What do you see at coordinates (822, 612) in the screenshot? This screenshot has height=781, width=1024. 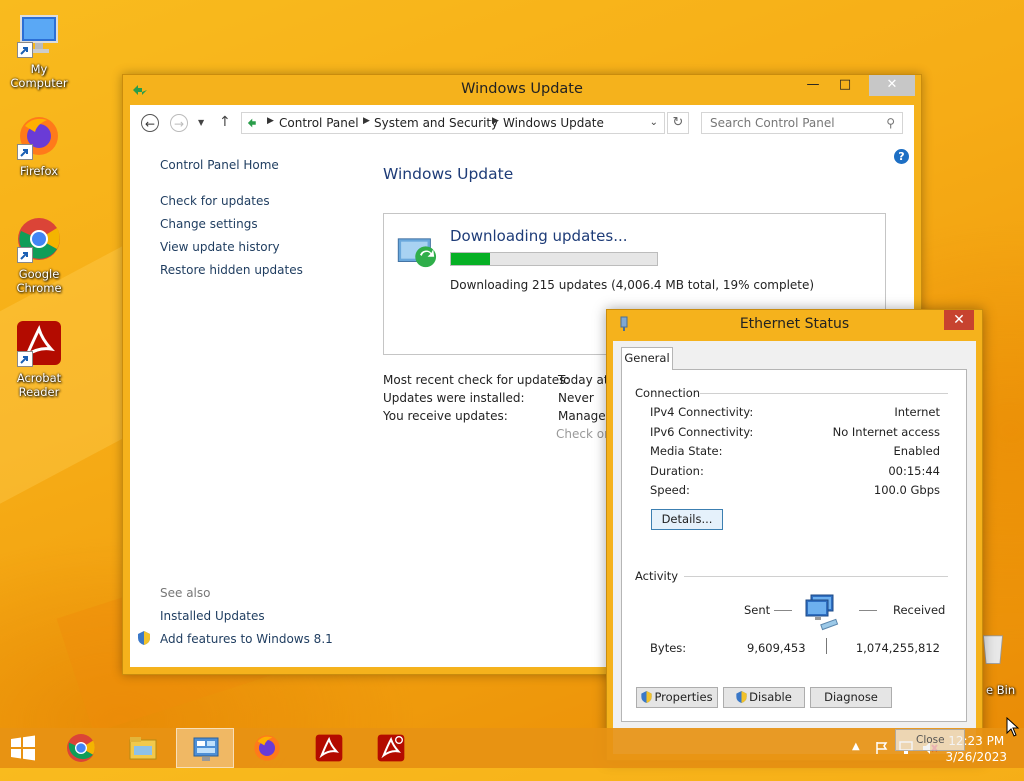 I see `network-computers-icon` at bounding box center [822, 612].